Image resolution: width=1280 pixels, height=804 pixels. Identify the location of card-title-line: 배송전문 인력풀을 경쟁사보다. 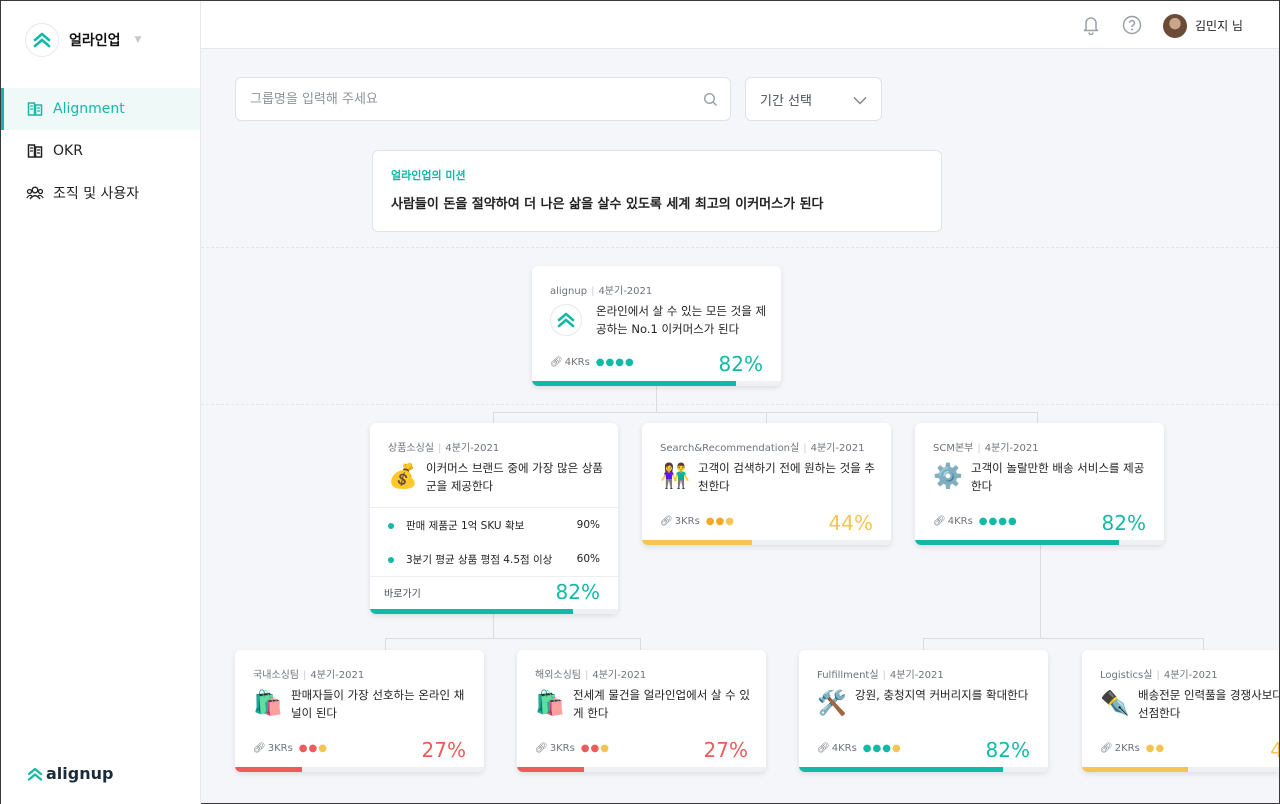
(1208, 695).